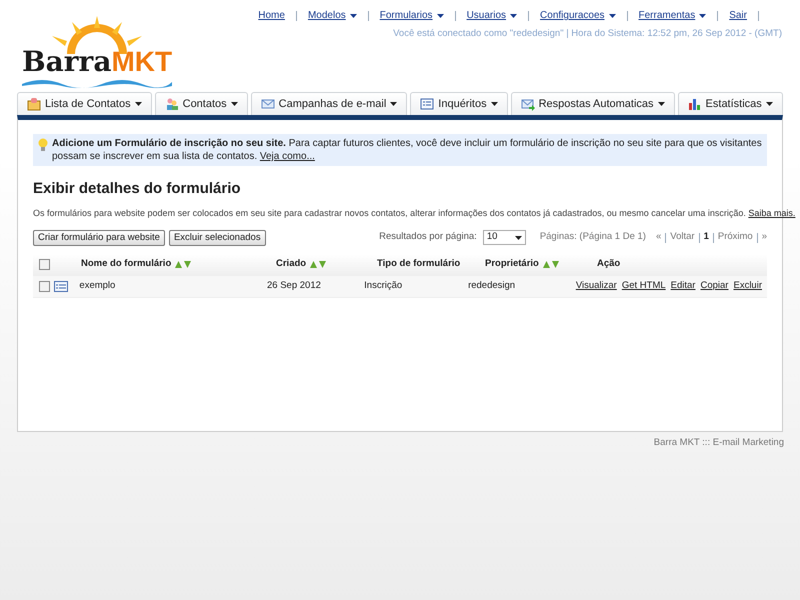 The height and width of the screenshot is (600, 800). I want to click on people-icon, so click(171, 104).